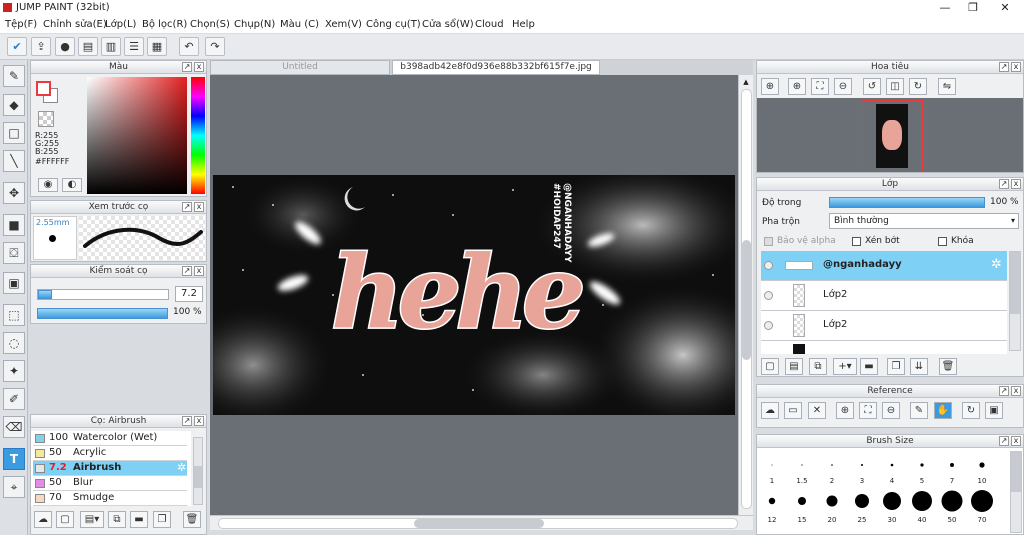 This screenshot has width=1024, height=535. Describe the element at coordinates (862, 481) in the screenshot. I see `size-label: 3` at that location.